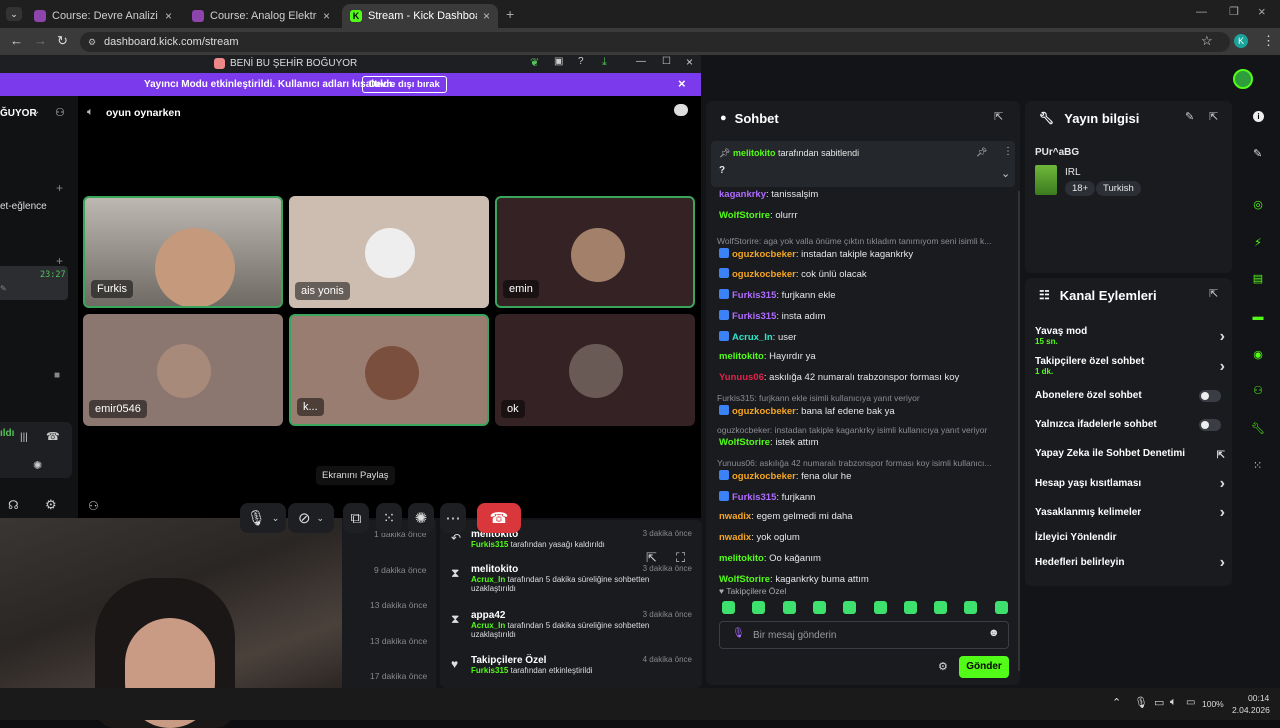 The image size is (1280, 728). I want to click on disable-streamer-mode-button: Devre dışı bırak, so click(404, 84).